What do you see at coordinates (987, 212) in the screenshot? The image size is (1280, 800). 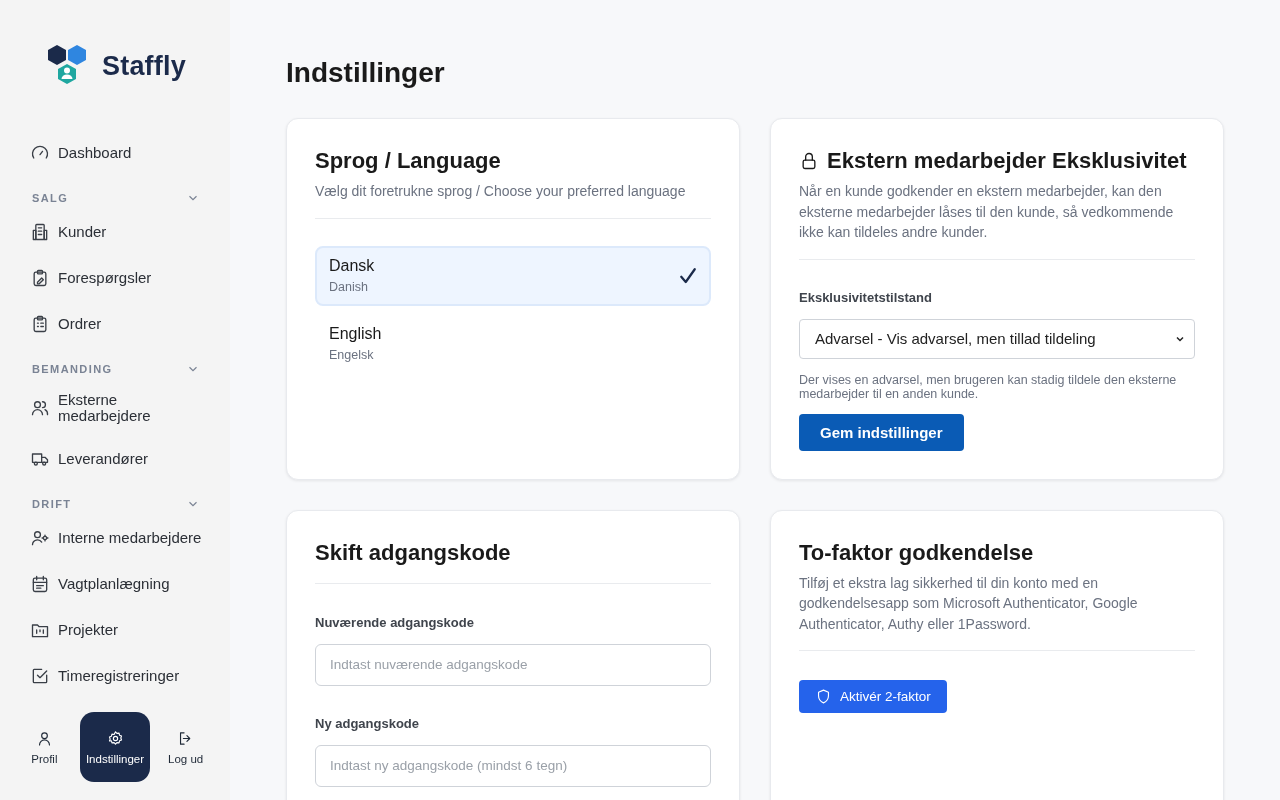 I see `card-description: Når en kunde godkender en ekstern medarbejder, kan den eksterne medarbejder låses til den kunde, så vedkommende ikke kan tildeles andre kunder.` at bounding box center [987, 212].